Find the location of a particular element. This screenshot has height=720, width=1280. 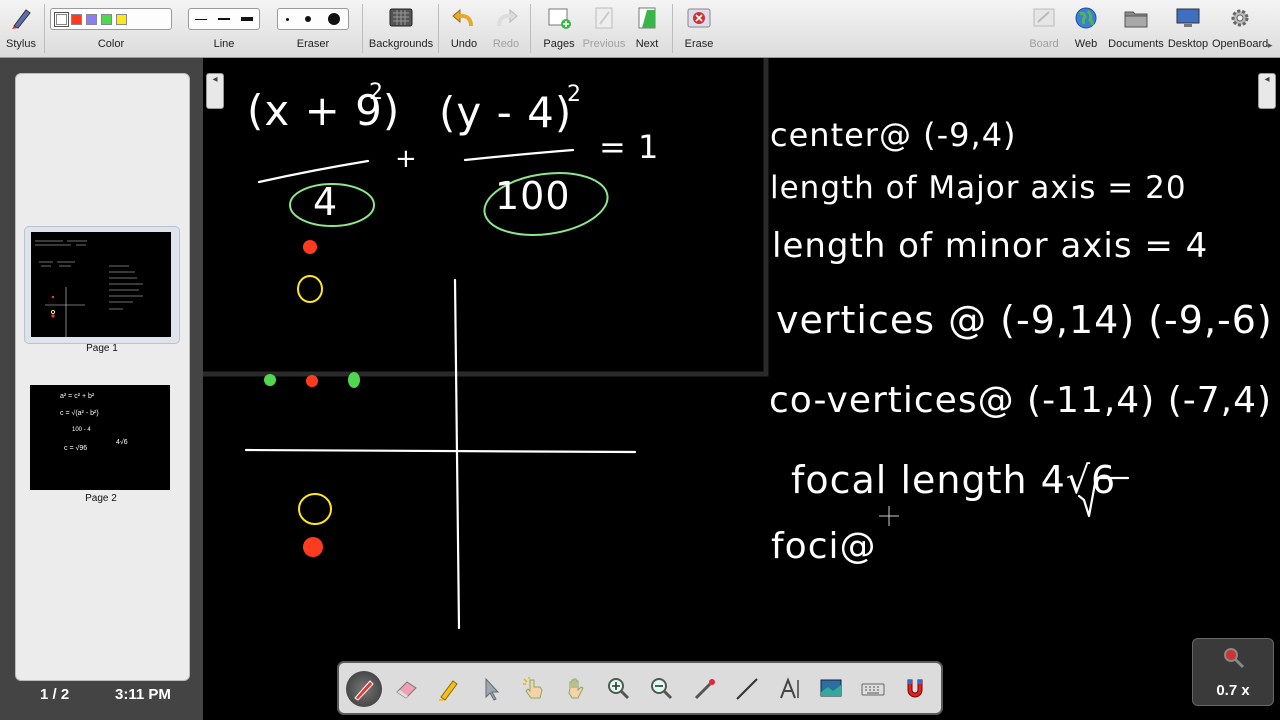

color-label: Color is located at coordinates (111, 44).